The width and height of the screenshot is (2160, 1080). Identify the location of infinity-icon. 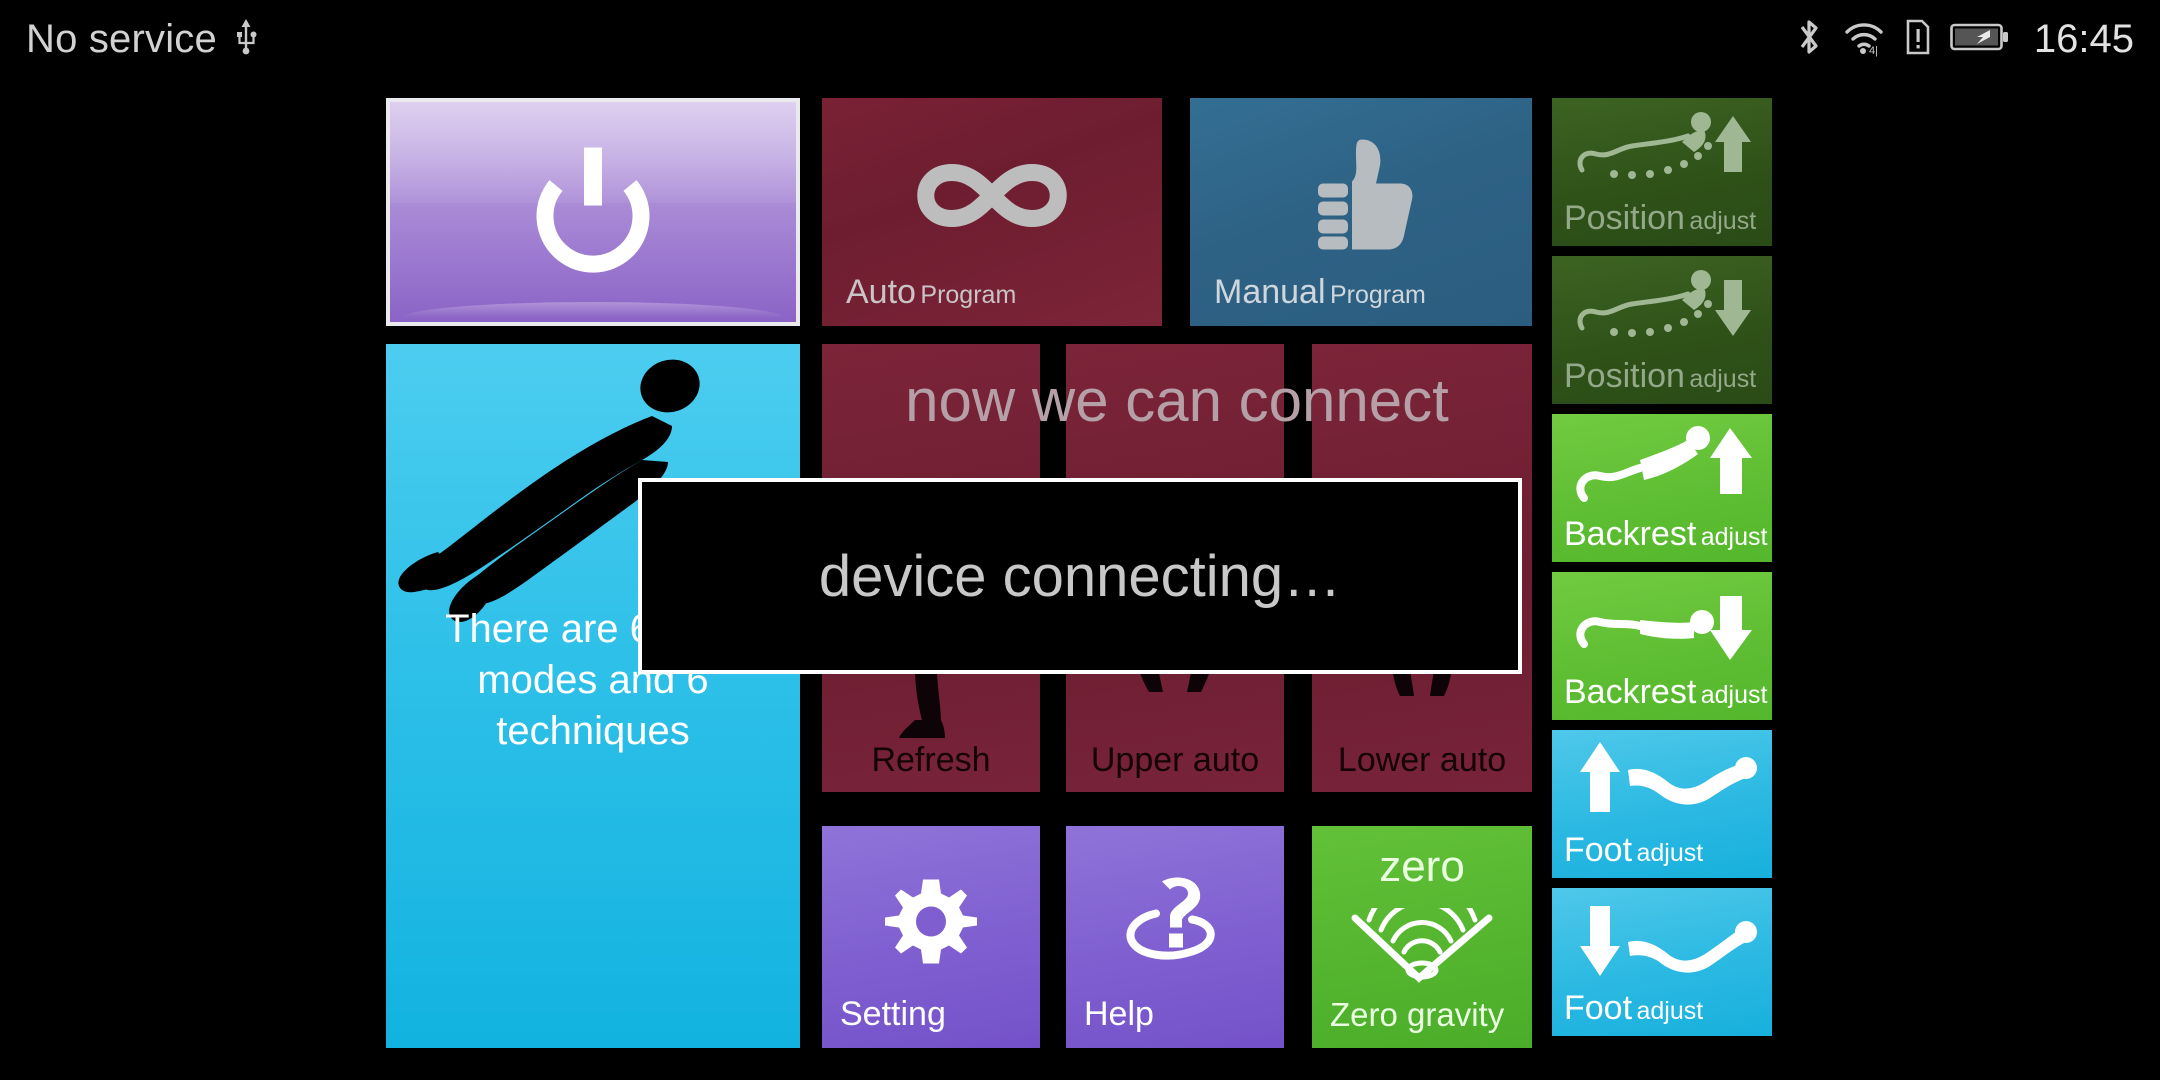
(992, 198).